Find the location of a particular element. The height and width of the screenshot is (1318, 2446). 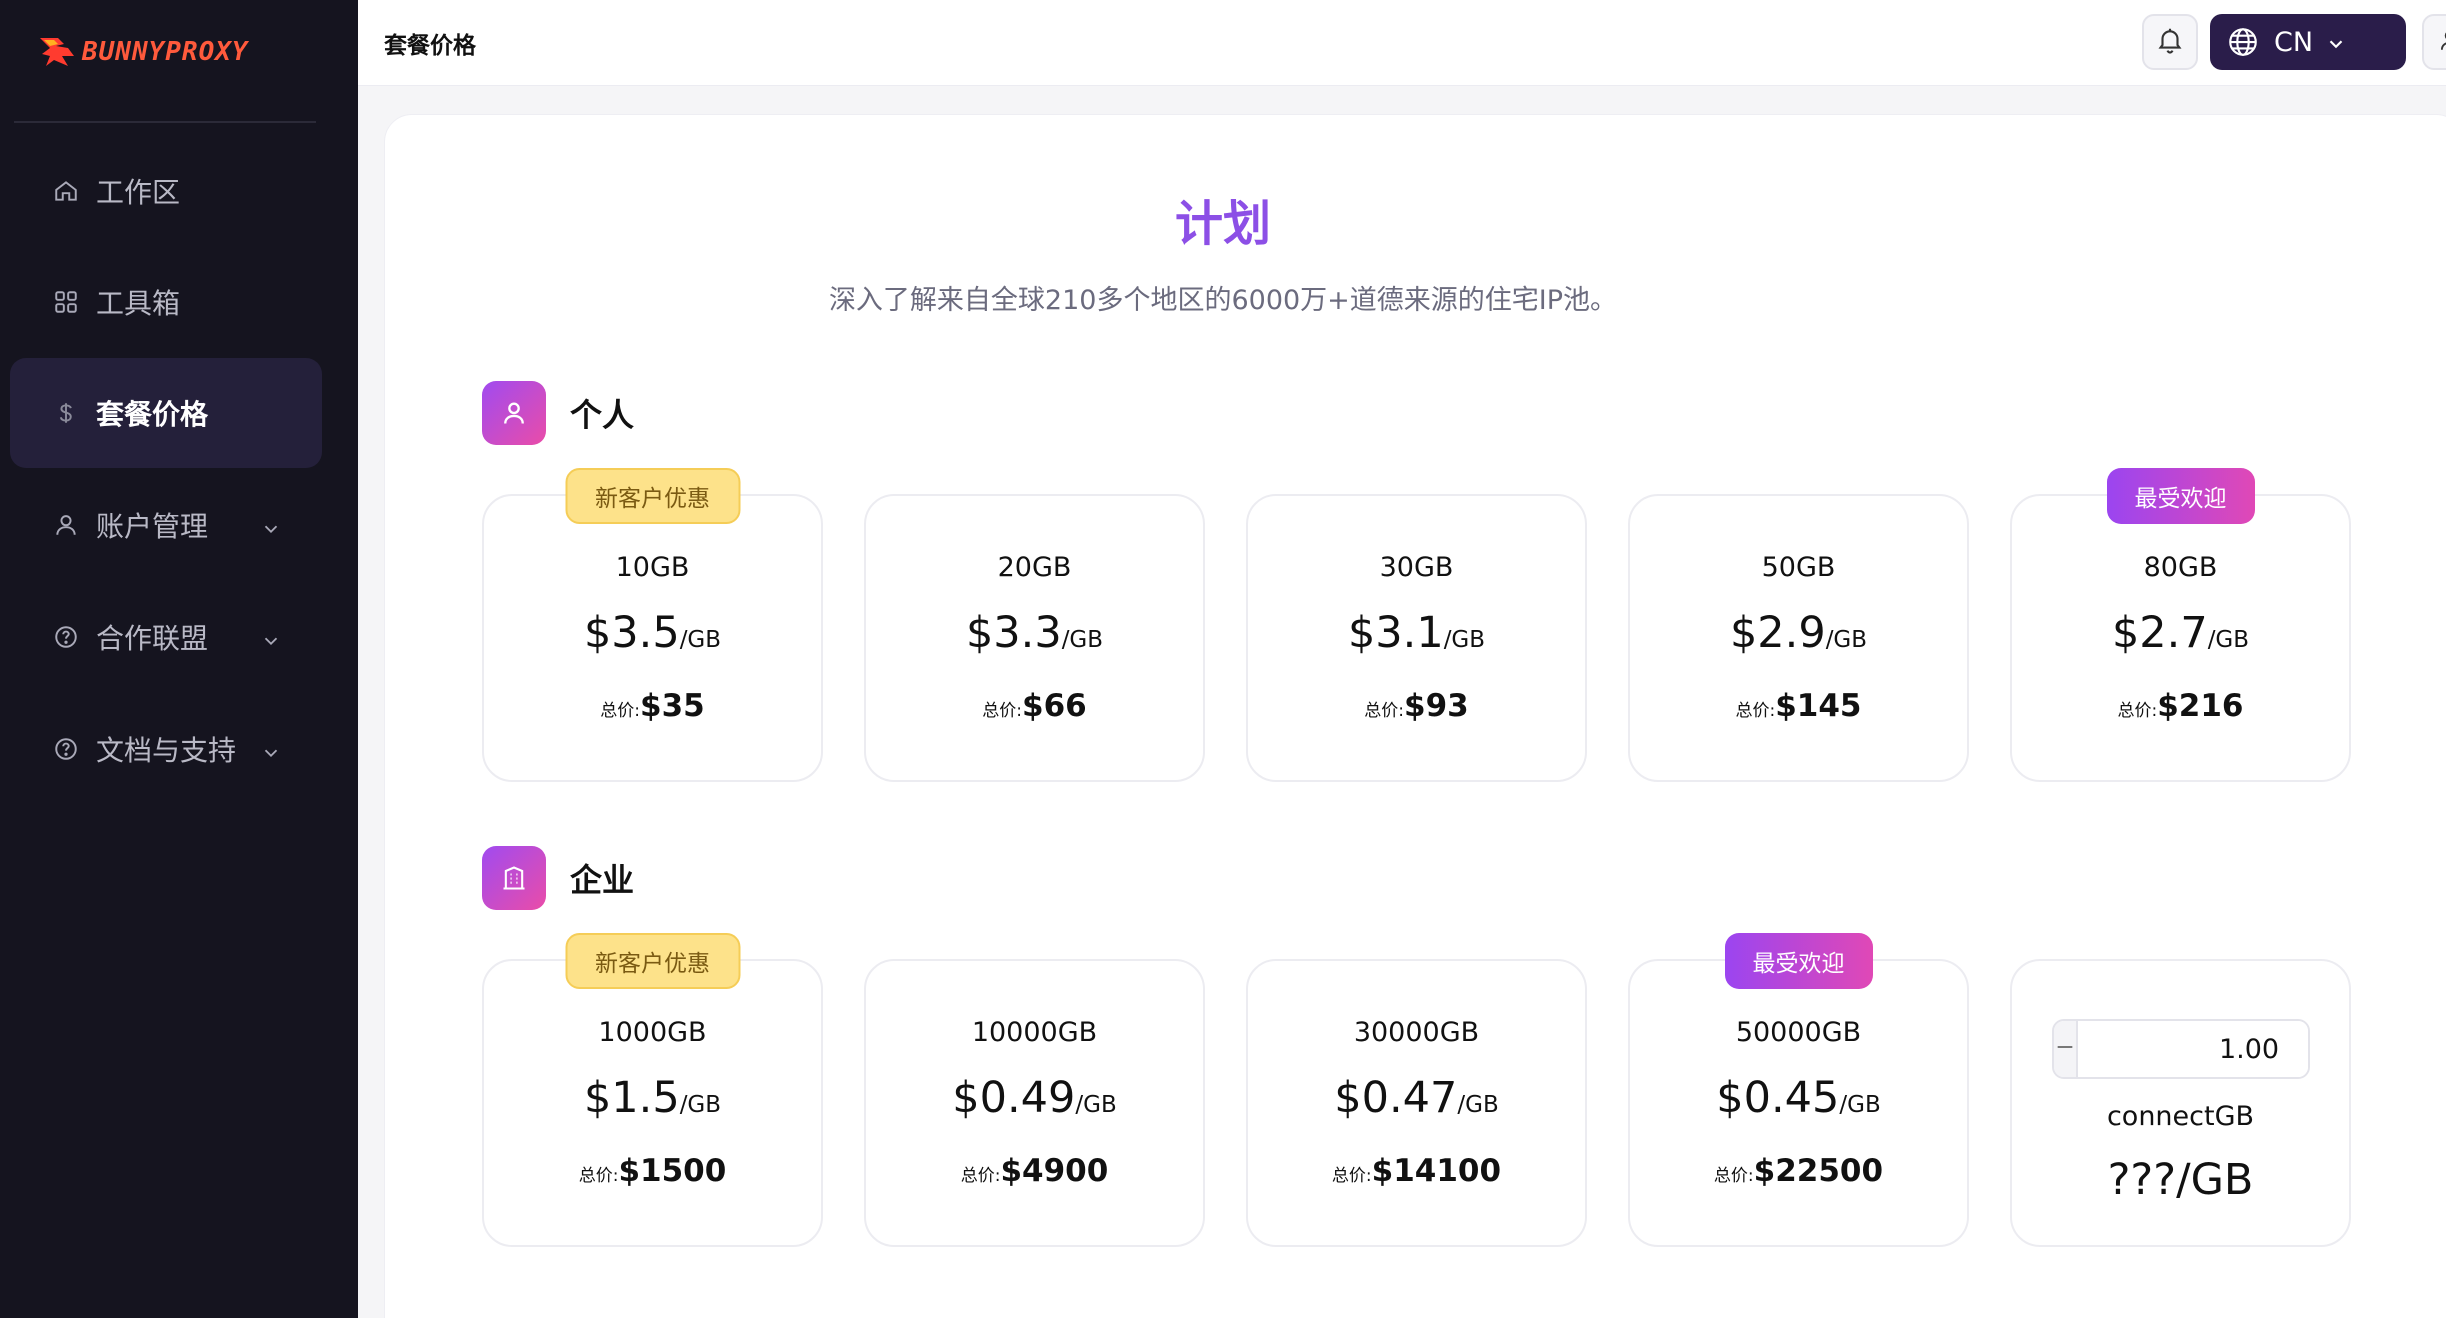

price-amount: $3.3 is located at coordinates (1013, 633).